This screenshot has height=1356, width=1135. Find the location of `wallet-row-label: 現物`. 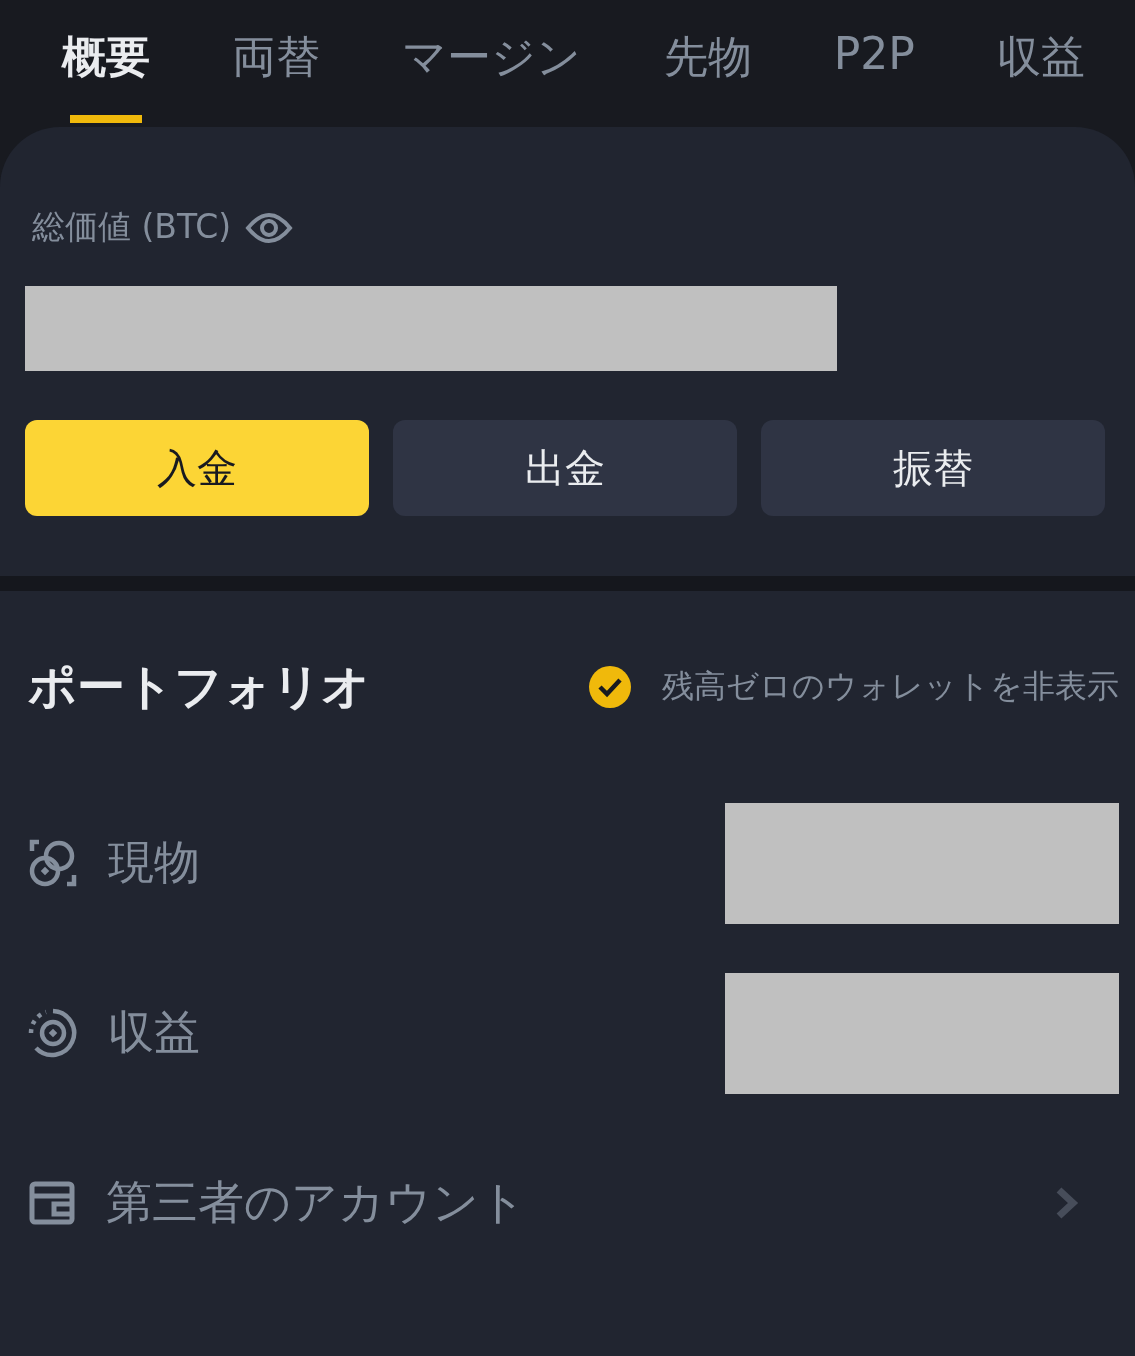

wallet-row-label: 現物 is located at coordinates (154, 862).